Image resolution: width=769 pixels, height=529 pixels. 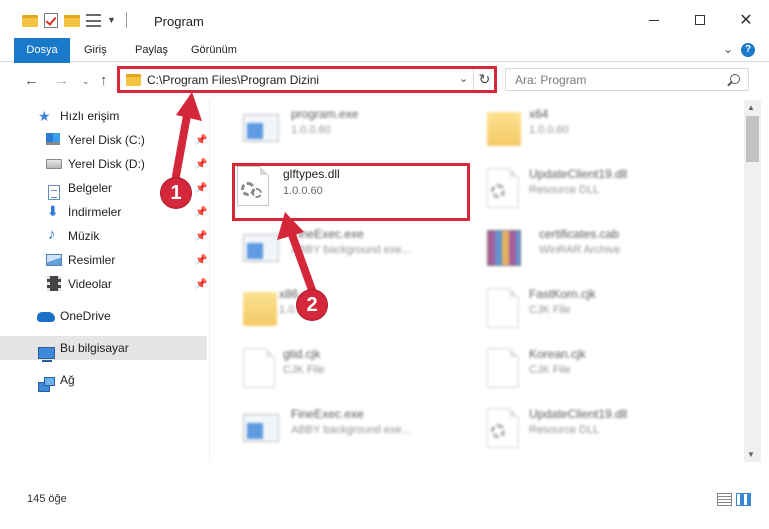 I want to click on sidebar-item-label: Videolar, so click(x=90, y=284).